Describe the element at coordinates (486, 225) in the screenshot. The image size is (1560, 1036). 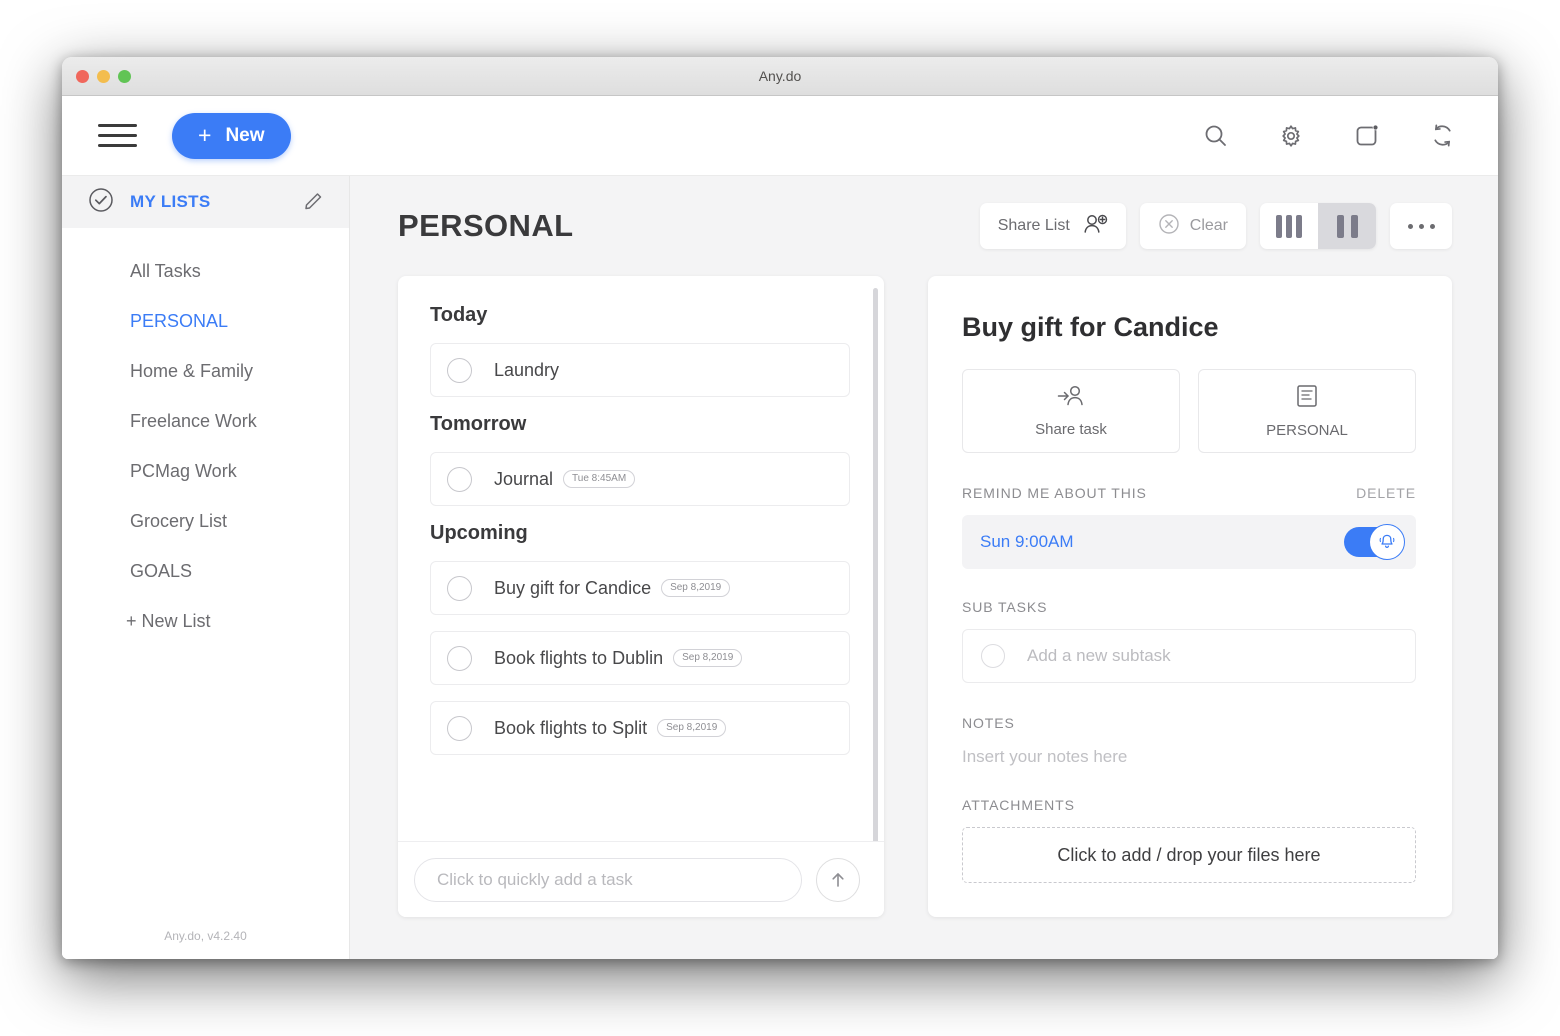
I see `page-title: PERSONAL` at that location.